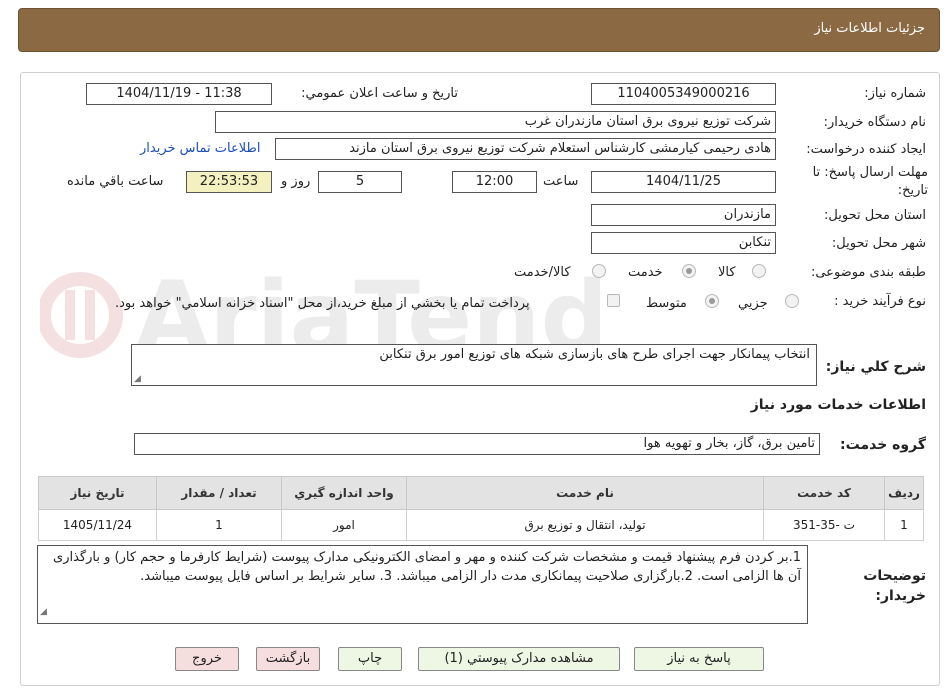 Image resolution: width=944 pixels, height=691 pixels. I want to click on cell-row-number: 1, so click(904, 525).